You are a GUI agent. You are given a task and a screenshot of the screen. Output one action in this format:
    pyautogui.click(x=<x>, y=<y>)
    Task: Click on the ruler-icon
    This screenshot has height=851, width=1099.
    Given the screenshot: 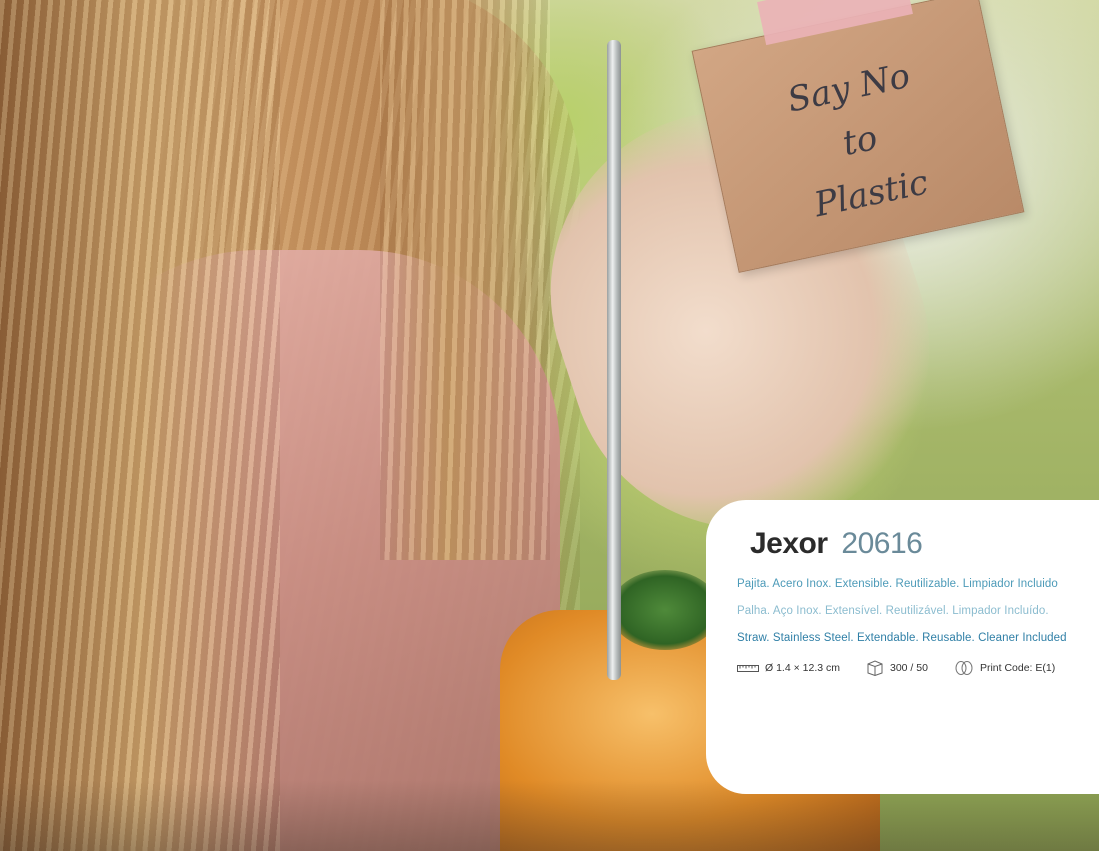 What is the action you would take?
    pyautogui.click(x=748, y=668)
    